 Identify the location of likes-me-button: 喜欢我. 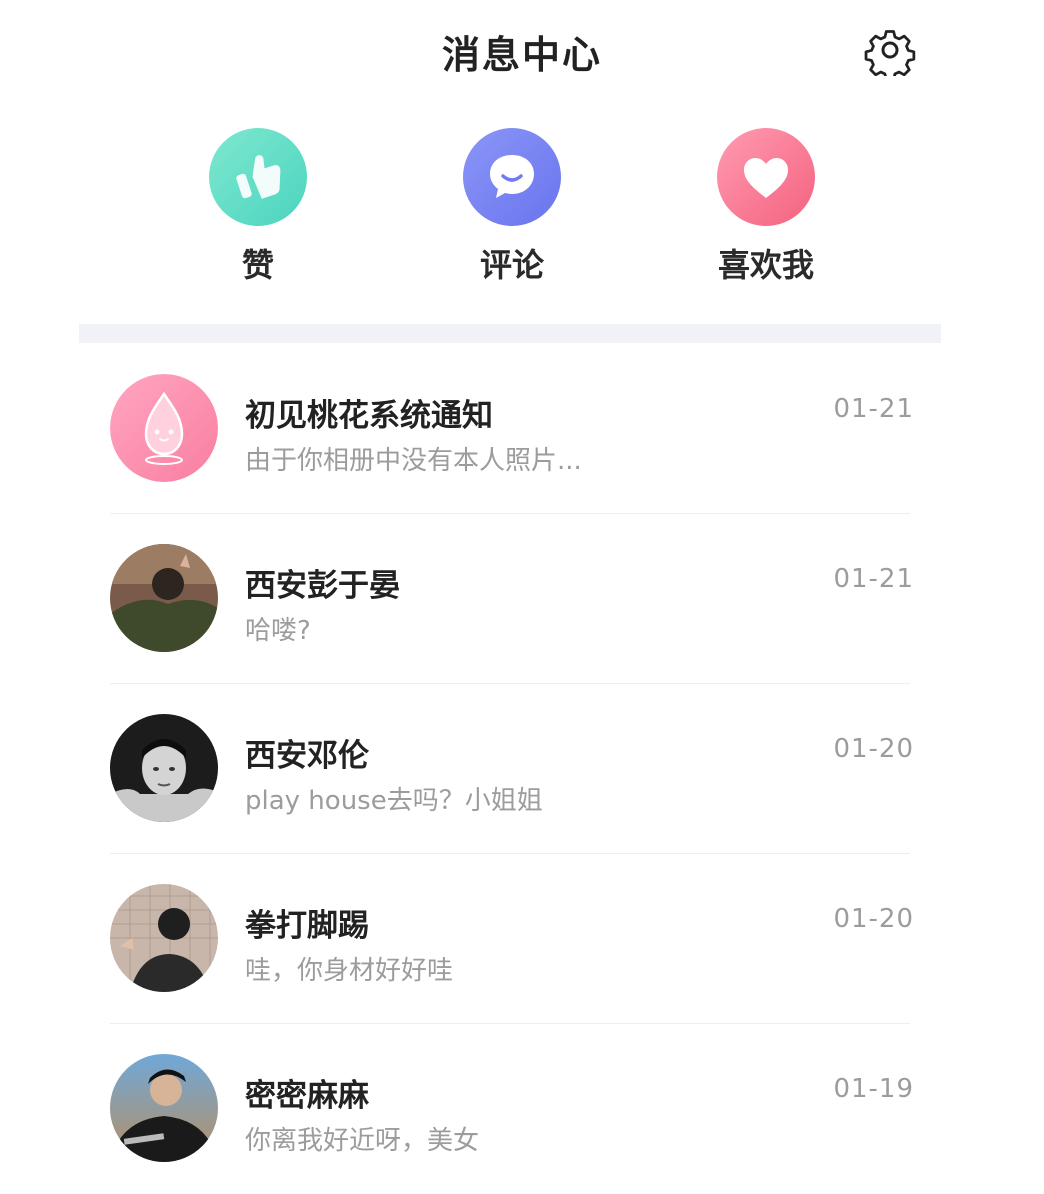
(766, 207).